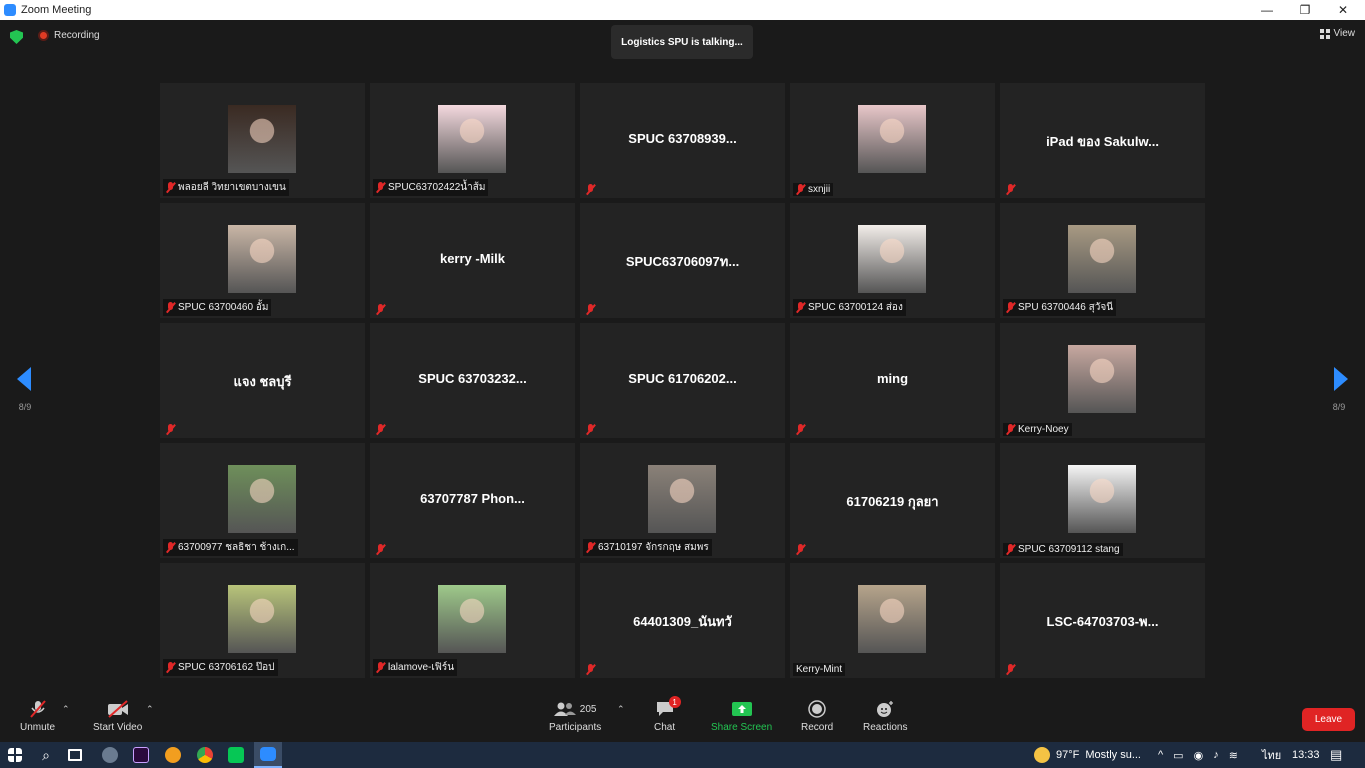 This screenshot has height=768, width=1365. I want to click on minimize-button: —, so click(1267, 10).